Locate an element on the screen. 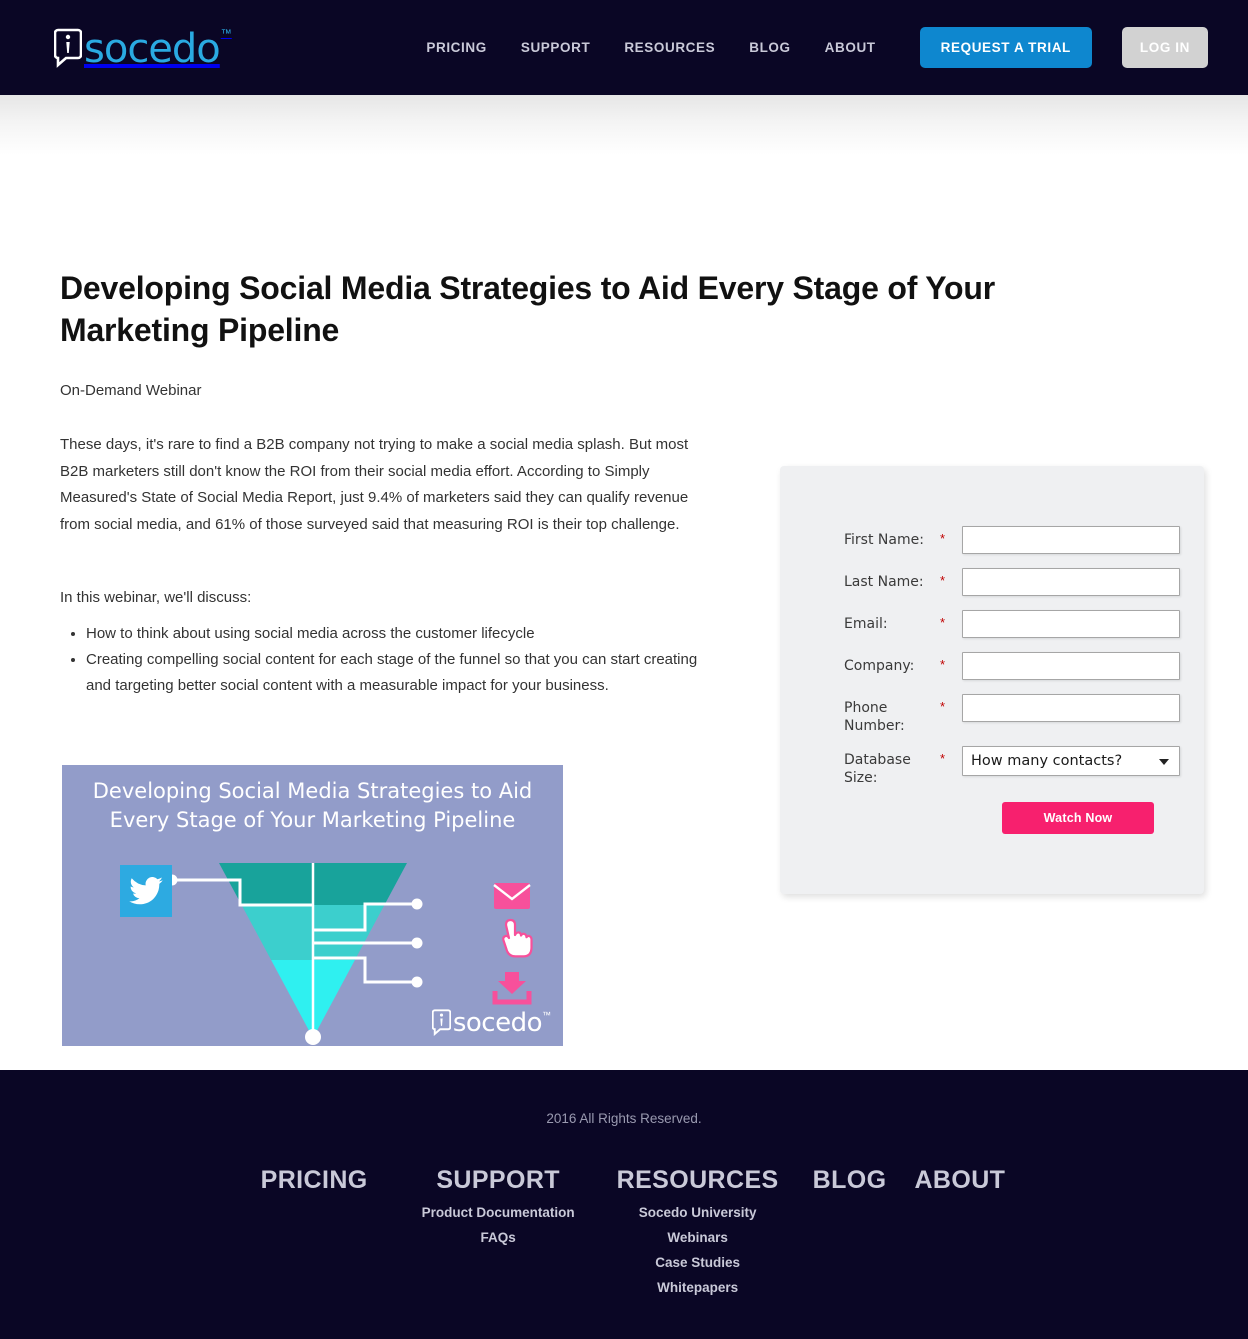 The image size is (1248, 1339). form-row-email: Email: * is located at coordinates (1014, 626).